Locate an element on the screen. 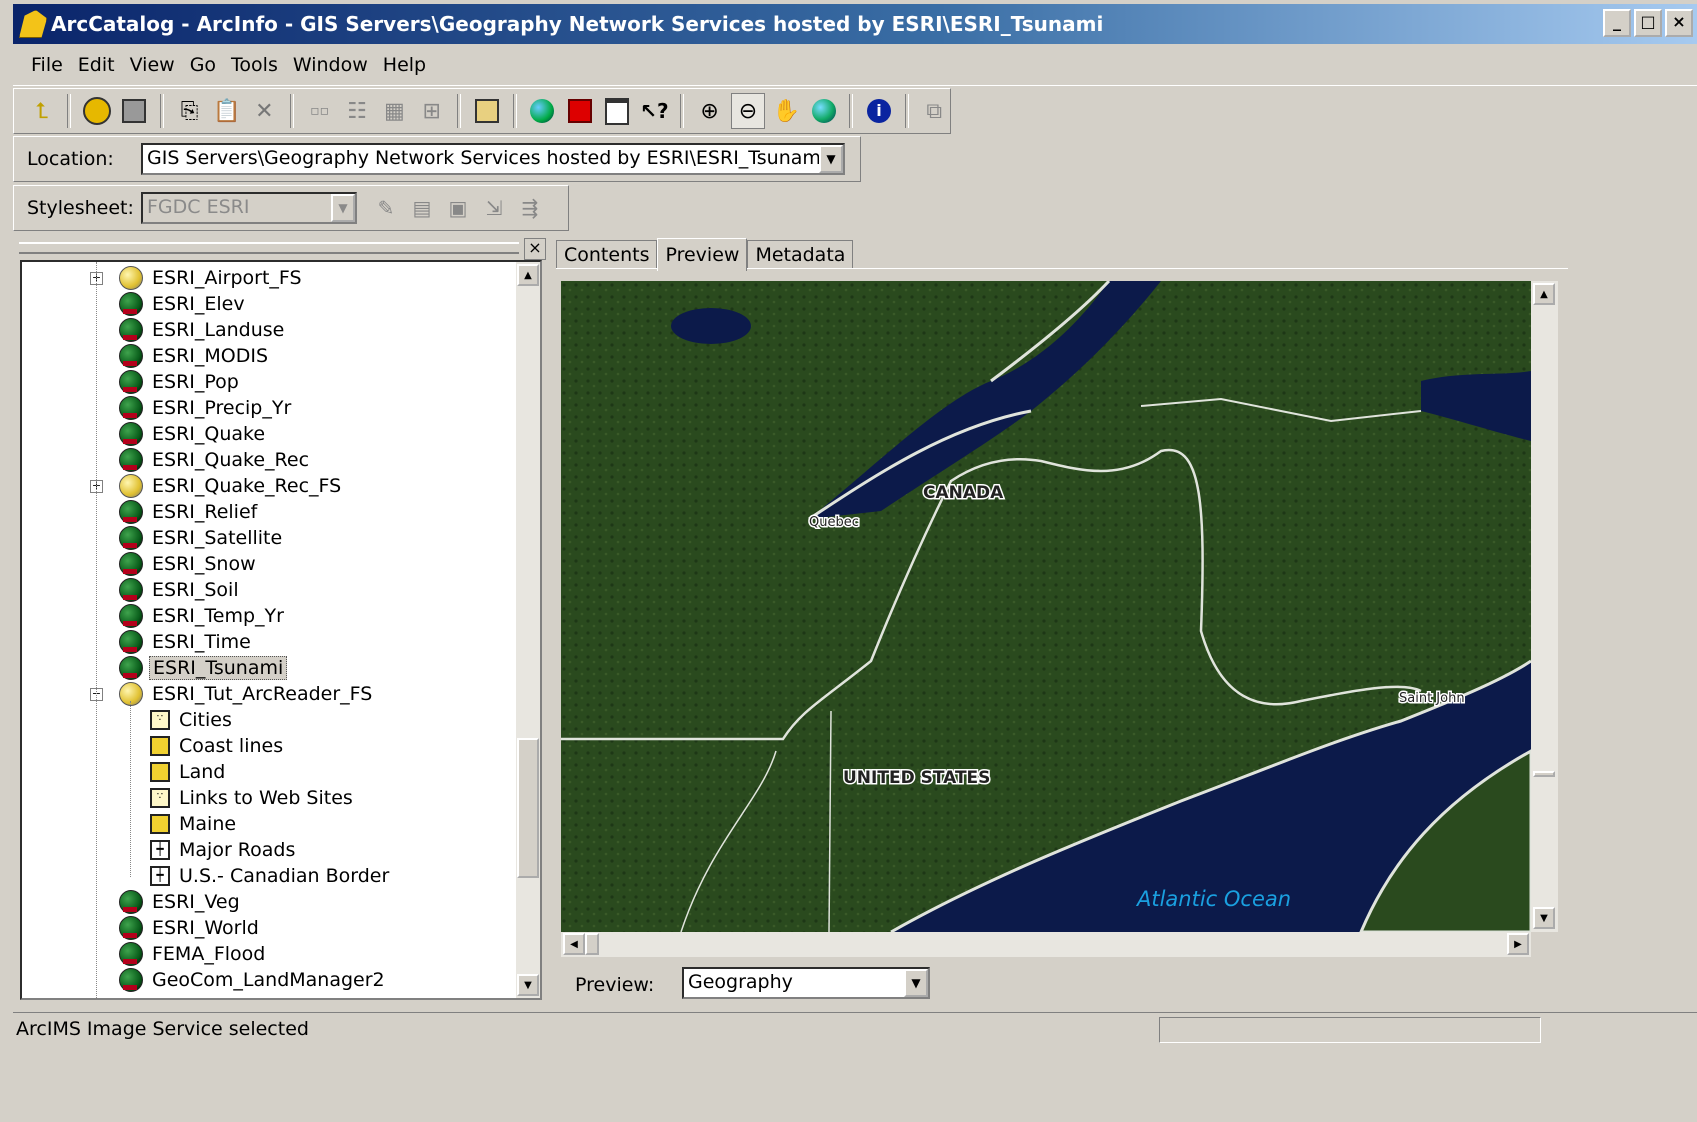 This screenshot has height=1122, width=1697. list-icon: ☷ is located at coordinates (356, 111).